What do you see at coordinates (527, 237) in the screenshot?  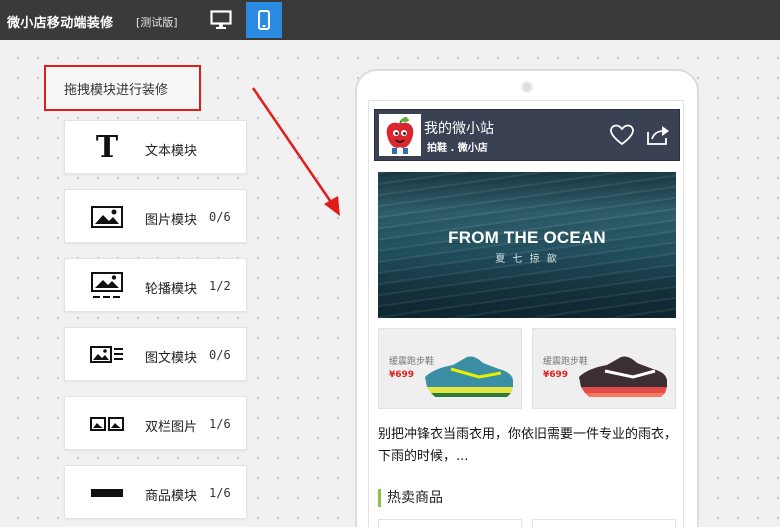 I see `banner-title: FROM THE OCEAN` at bounding box center [527, 237].